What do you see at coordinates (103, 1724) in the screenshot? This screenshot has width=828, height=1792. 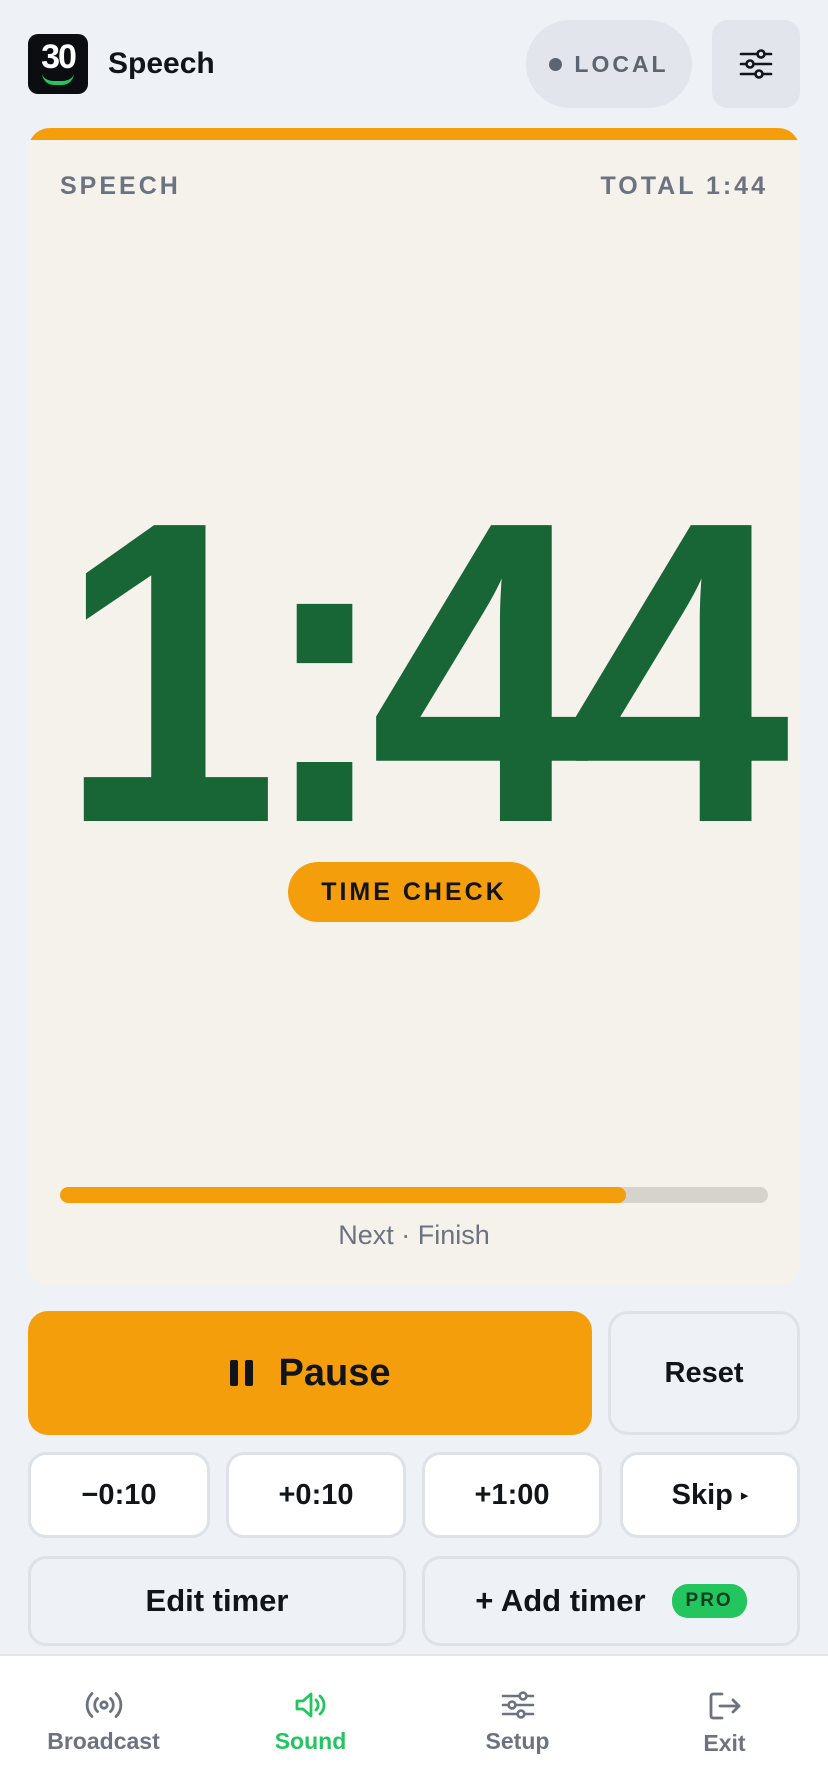 I see `nav-item-broadcast: Broadcast` at bounding box center [103, 1724].